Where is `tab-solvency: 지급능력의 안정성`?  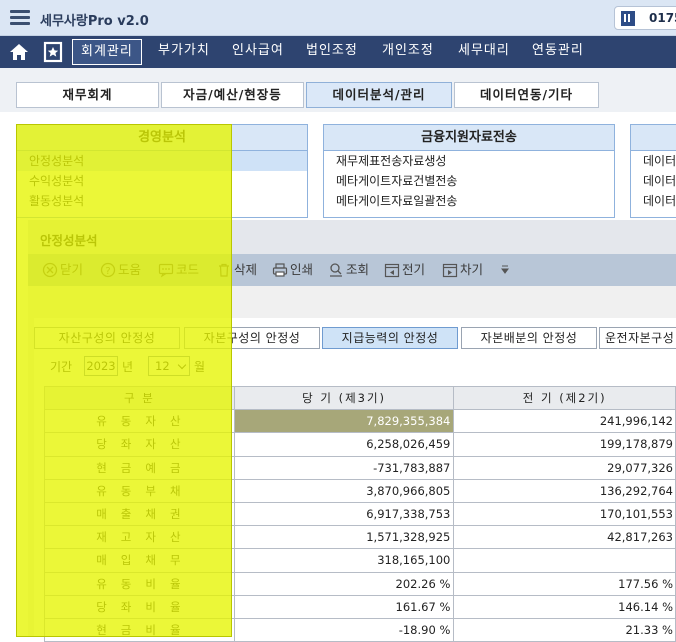
tab-solvency: 지급능력의 안정성 is located at coordinates (390, 338).